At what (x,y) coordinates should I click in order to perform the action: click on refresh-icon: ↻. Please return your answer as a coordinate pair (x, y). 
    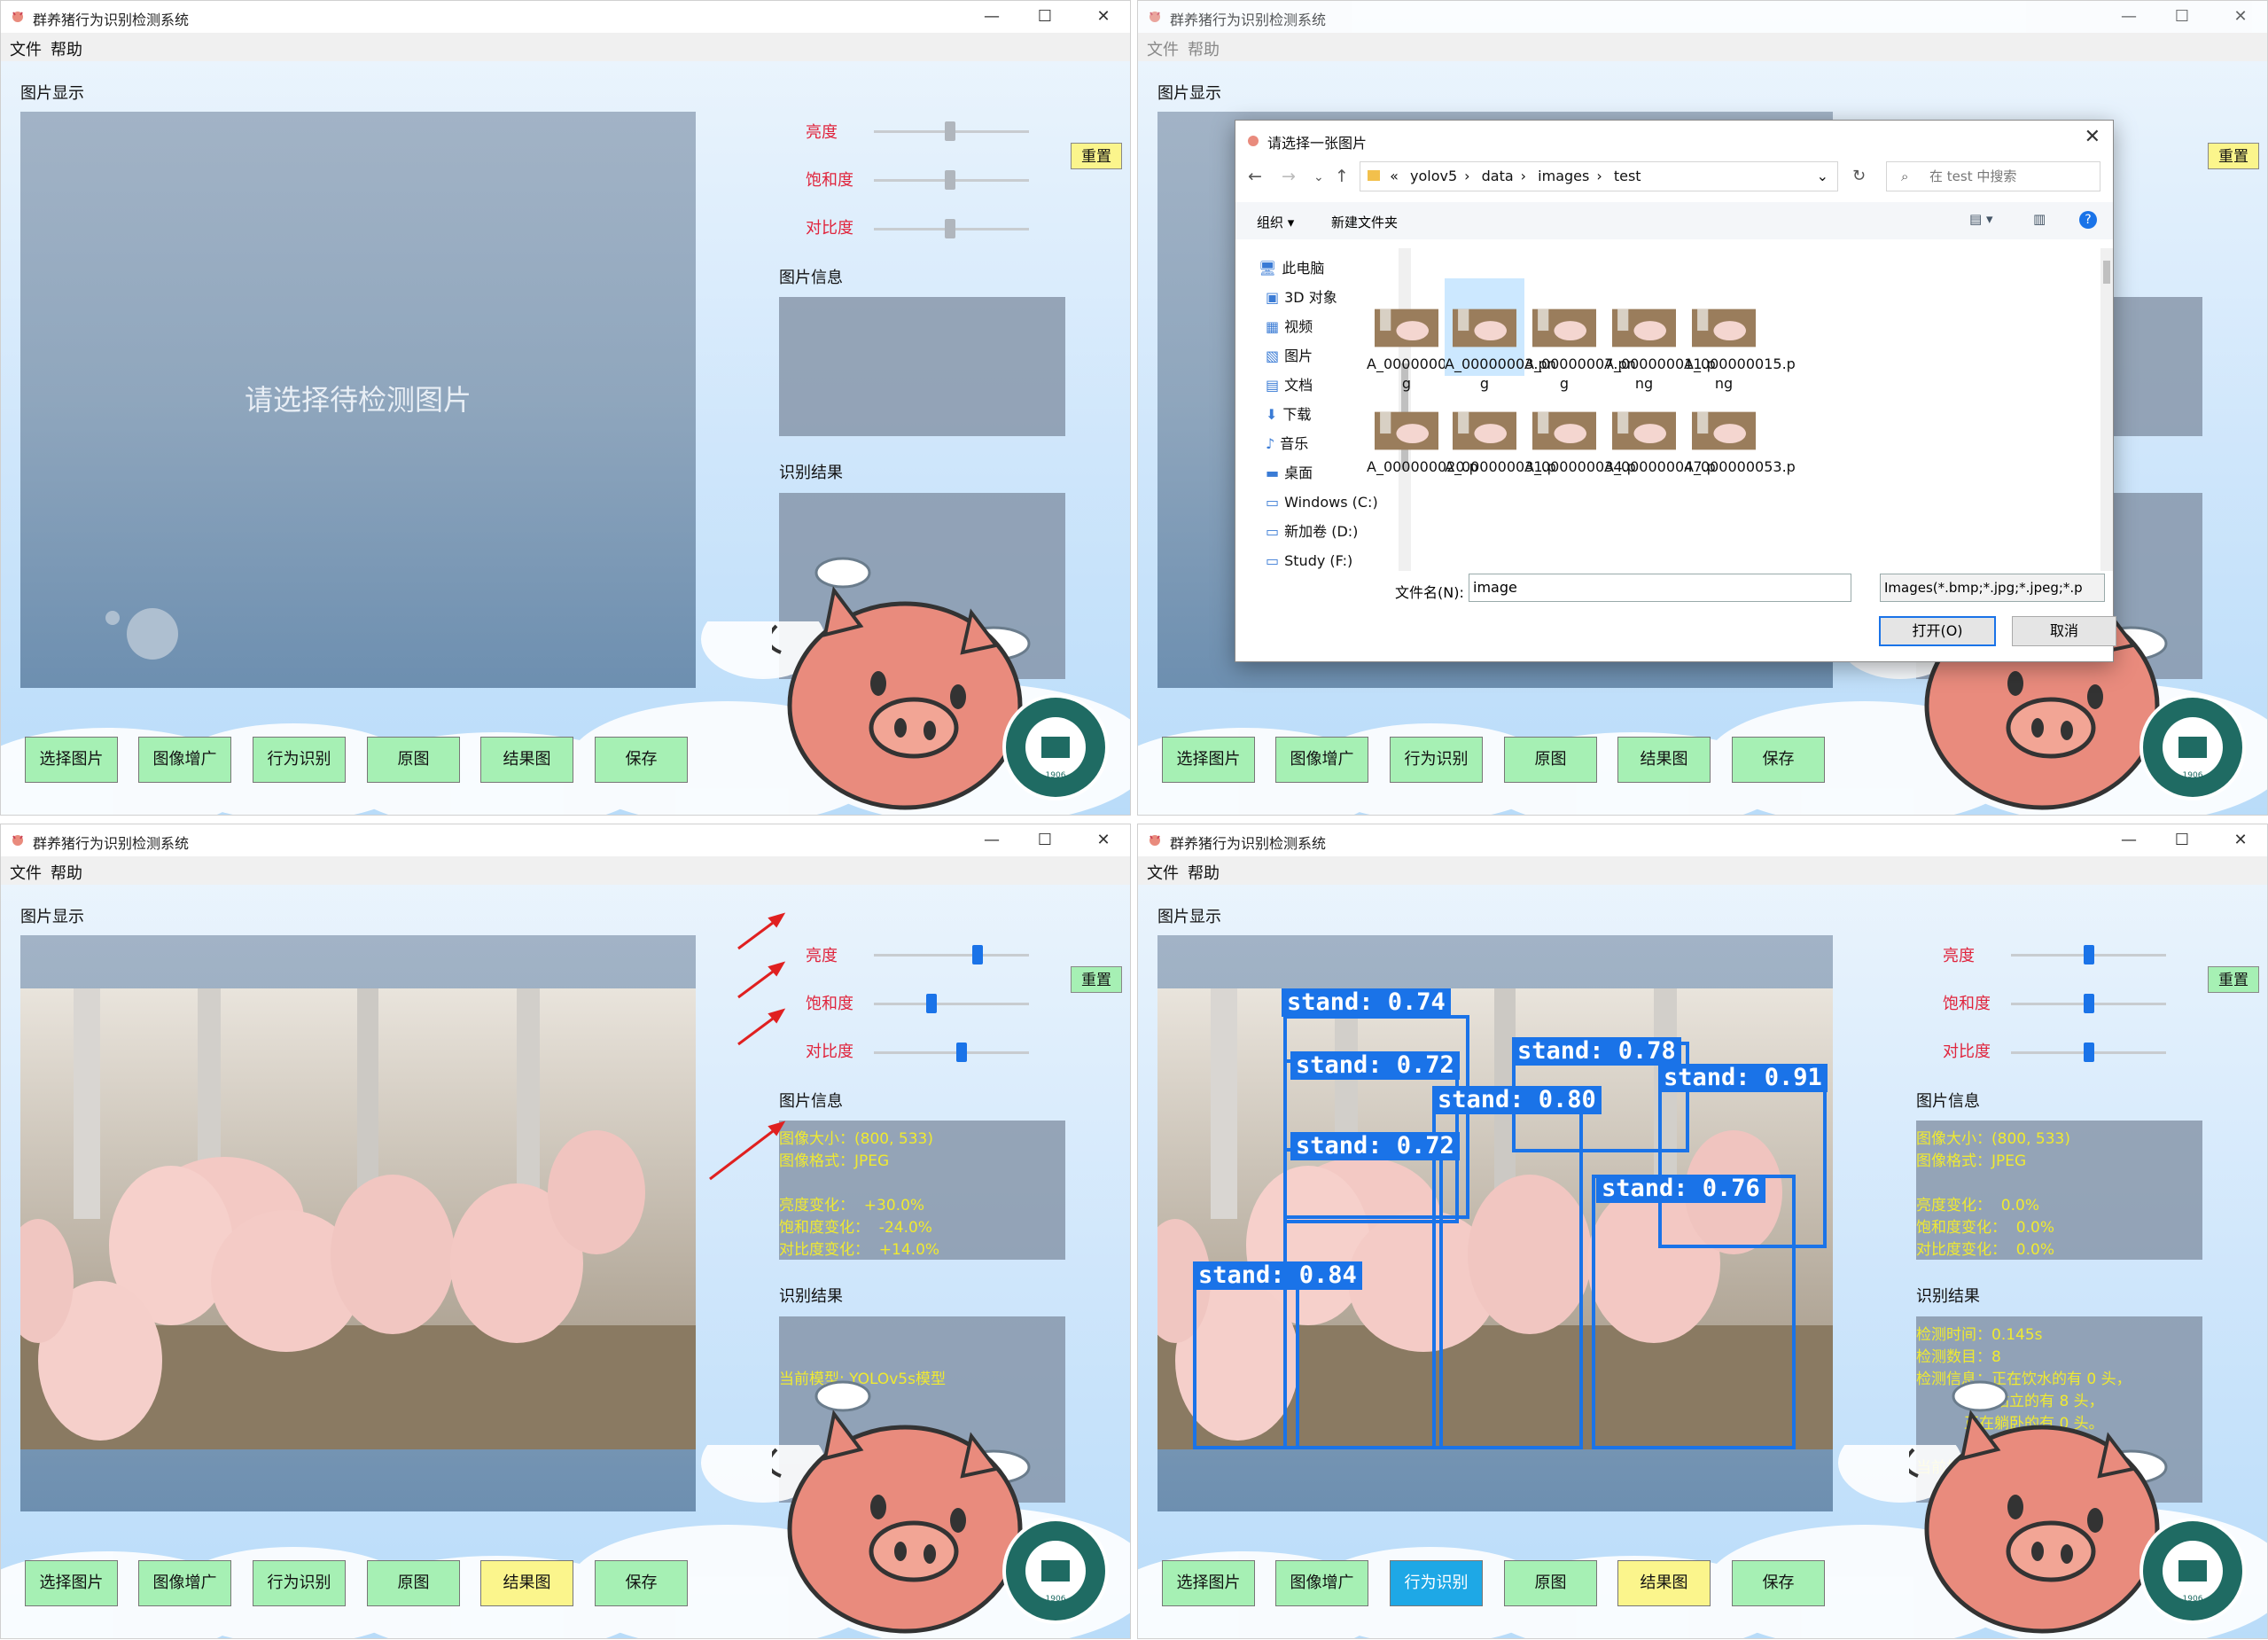
    Looking at the image, I should click on (1859, 176).